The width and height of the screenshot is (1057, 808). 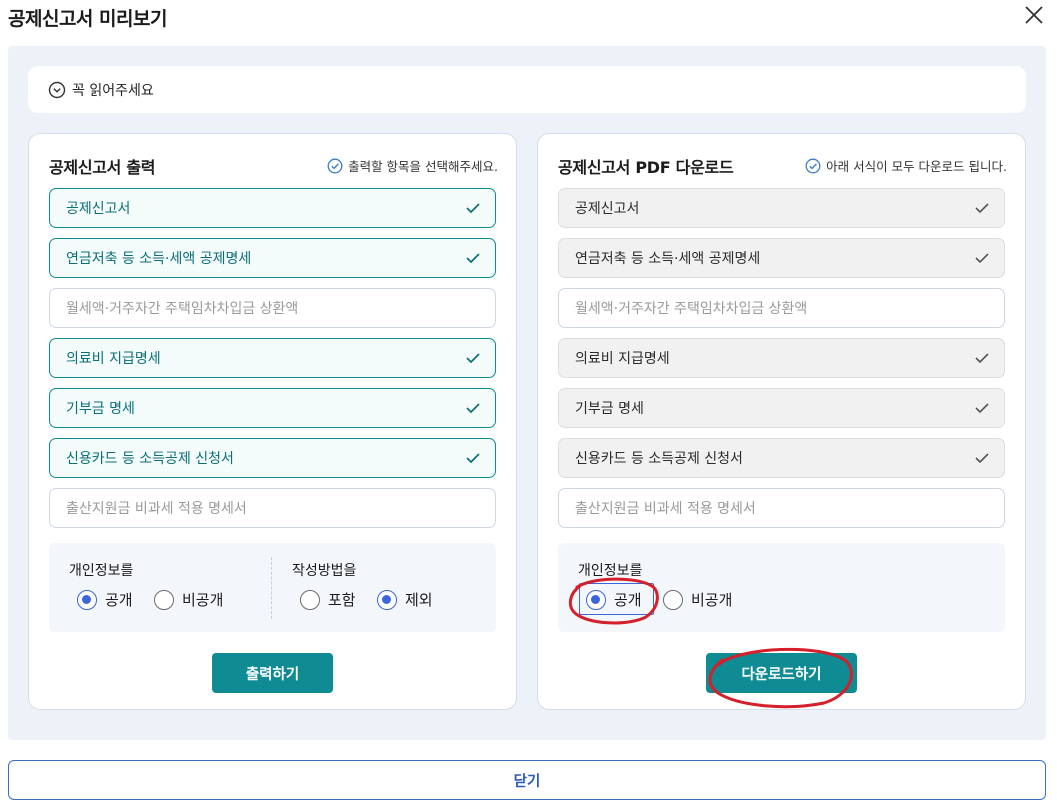 I want to click on download-panel-hint: 아래 서식이 모두 다운로드 됩니다., so click(x=906, y=165).